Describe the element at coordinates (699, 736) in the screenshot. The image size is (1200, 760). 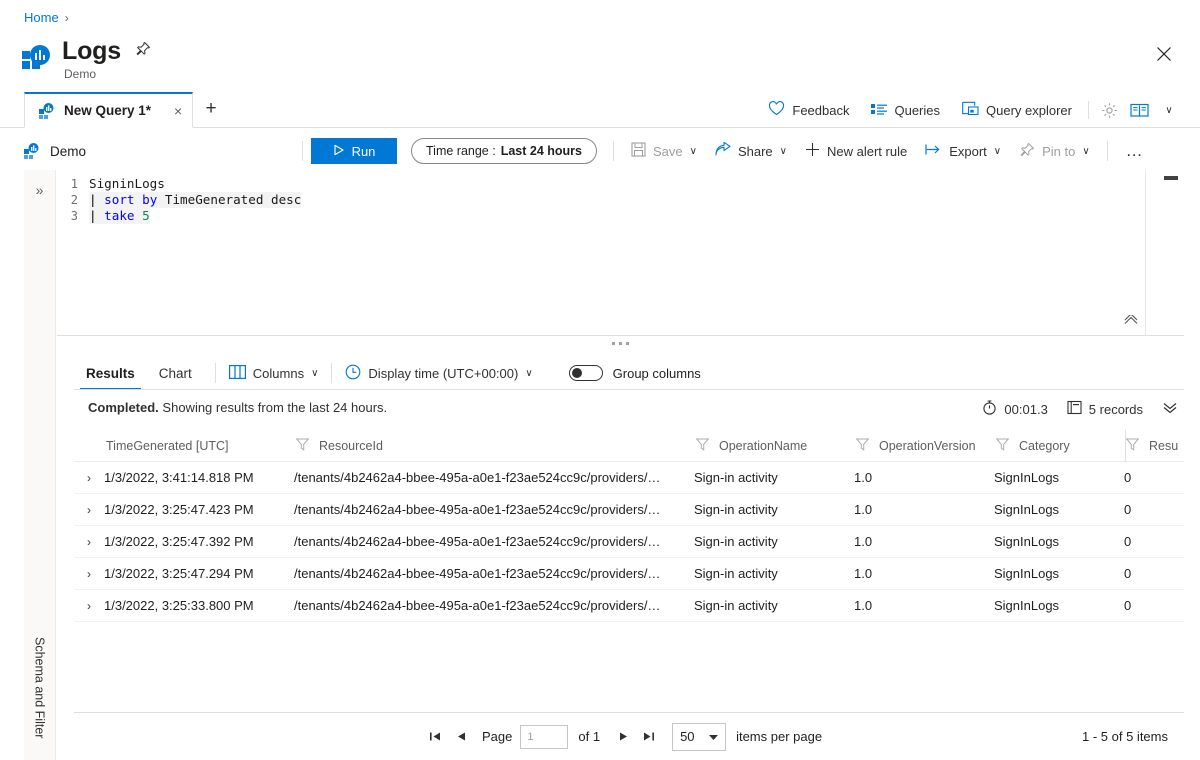
I see `items-per-page-select: 50` at that location.